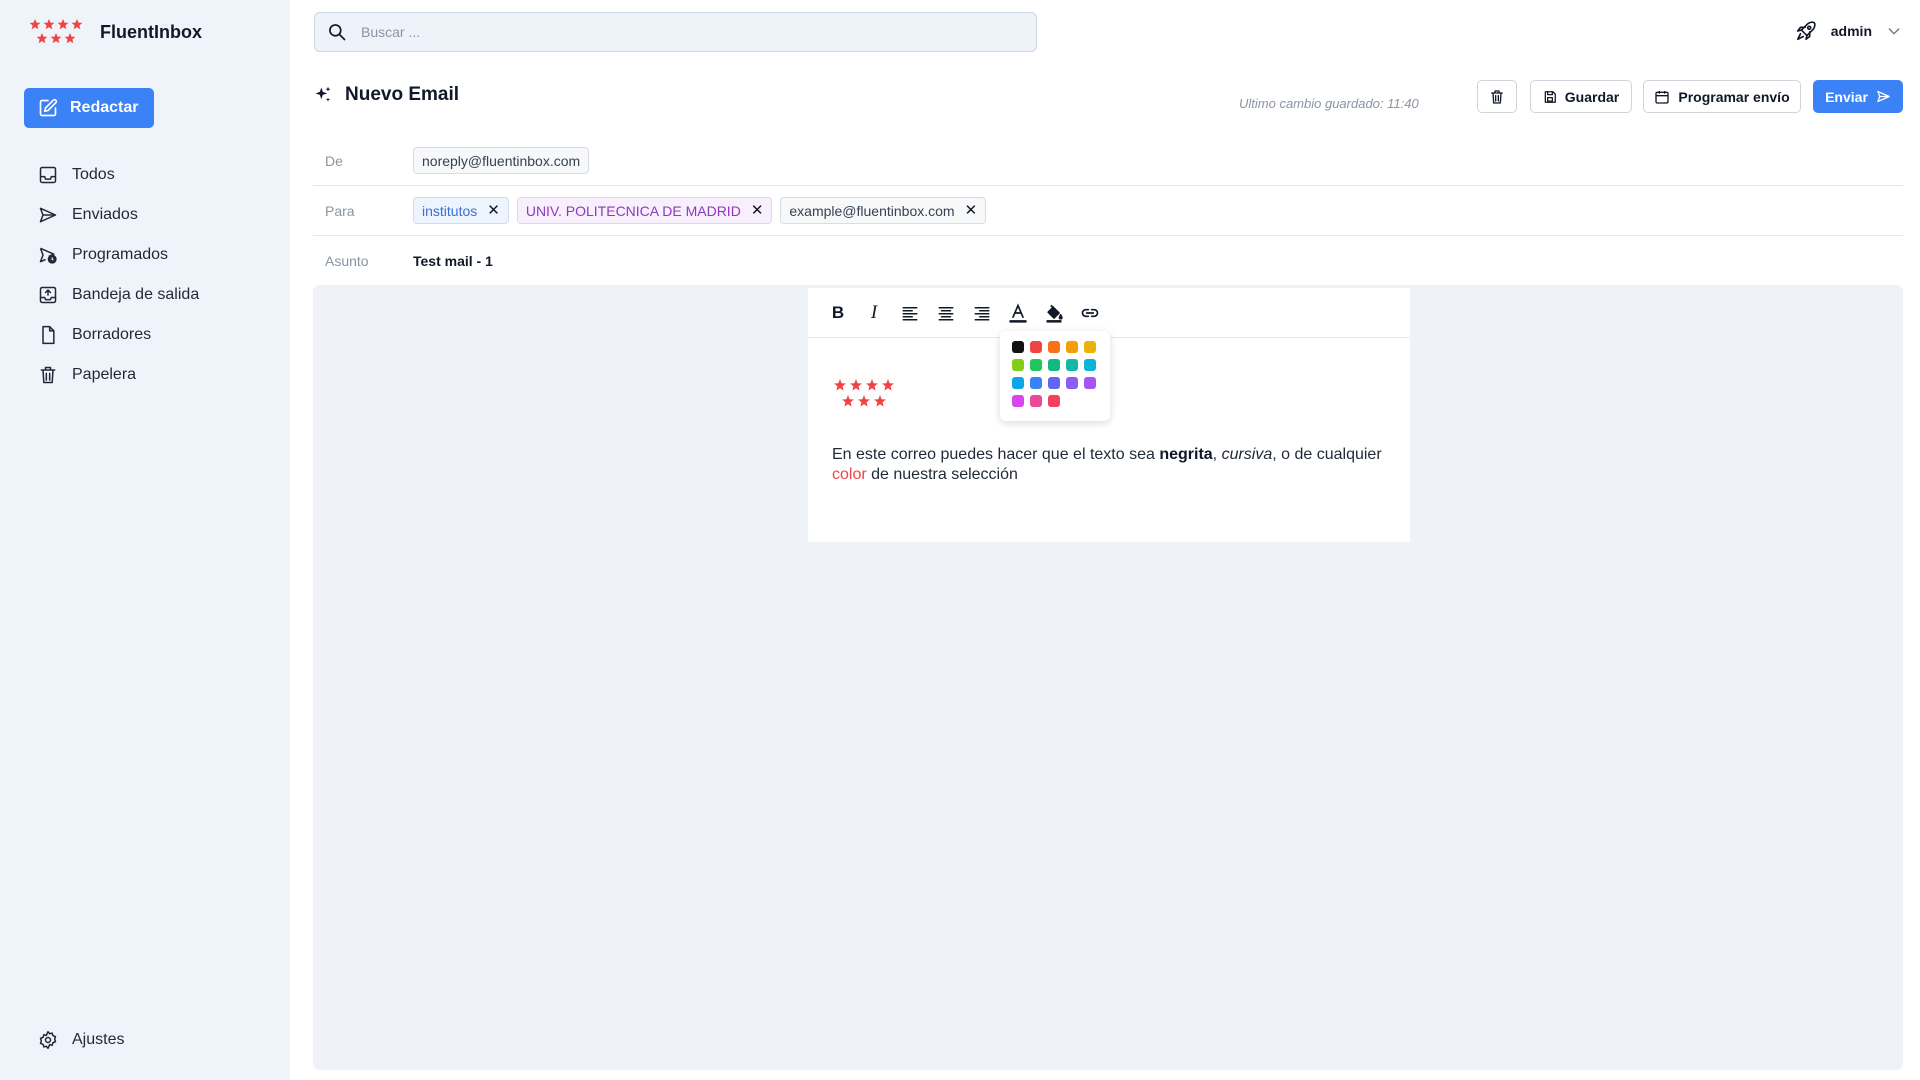 The image size is (1920, 1080). I want to click on text-color-button, so click(1018, 313).